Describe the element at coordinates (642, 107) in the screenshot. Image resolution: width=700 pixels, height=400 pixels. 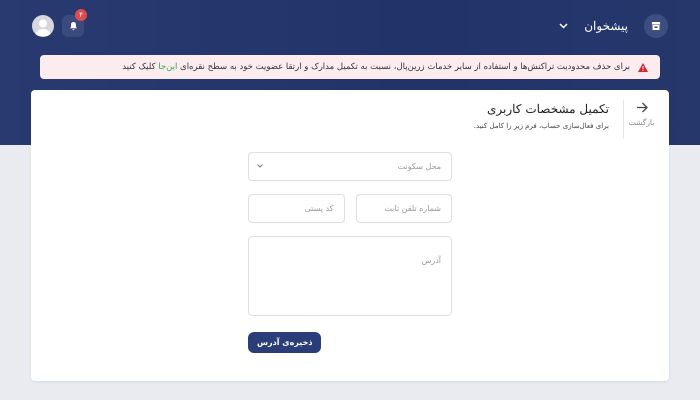
I see `arrow-right-icon` at that location.